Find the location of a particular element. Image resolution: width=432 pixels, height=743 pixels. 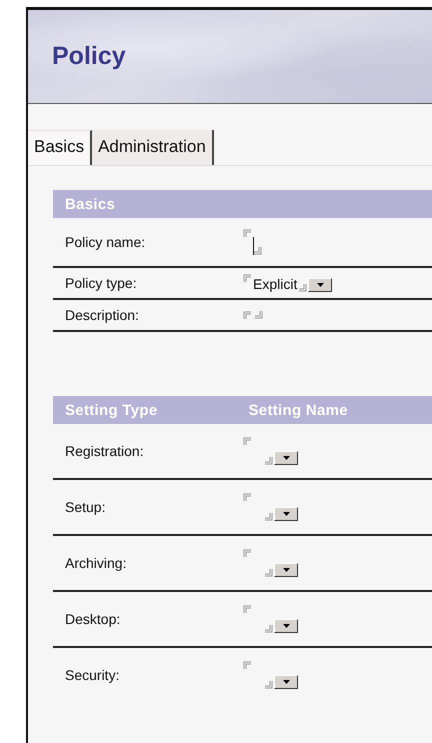

field-label: Policy name: is located at coordinates (105, 242).